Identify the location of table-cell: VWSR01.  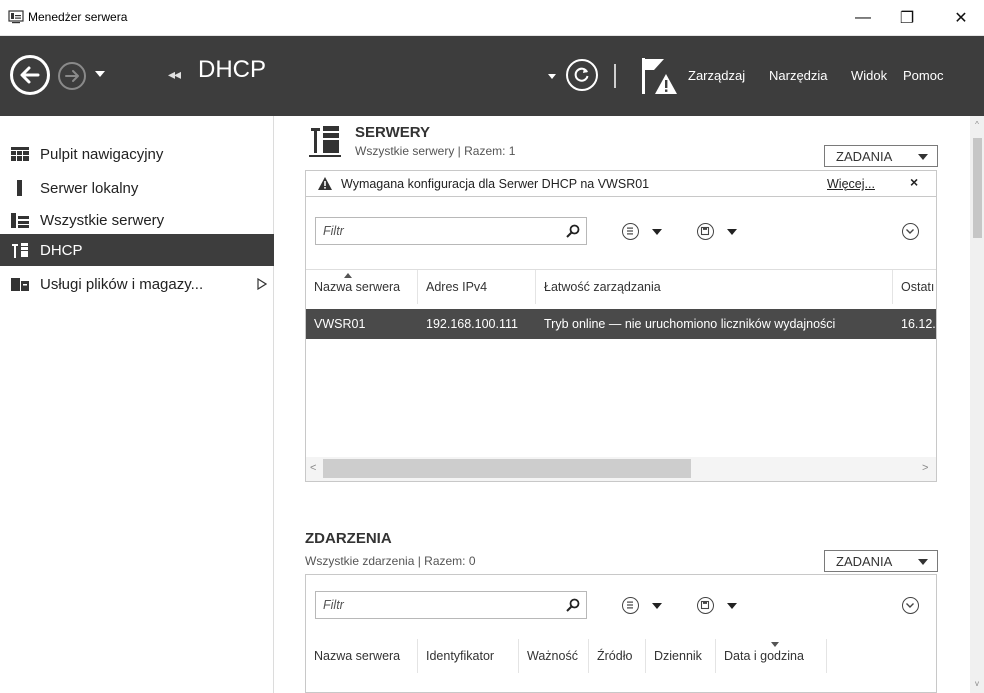
(340, 324).